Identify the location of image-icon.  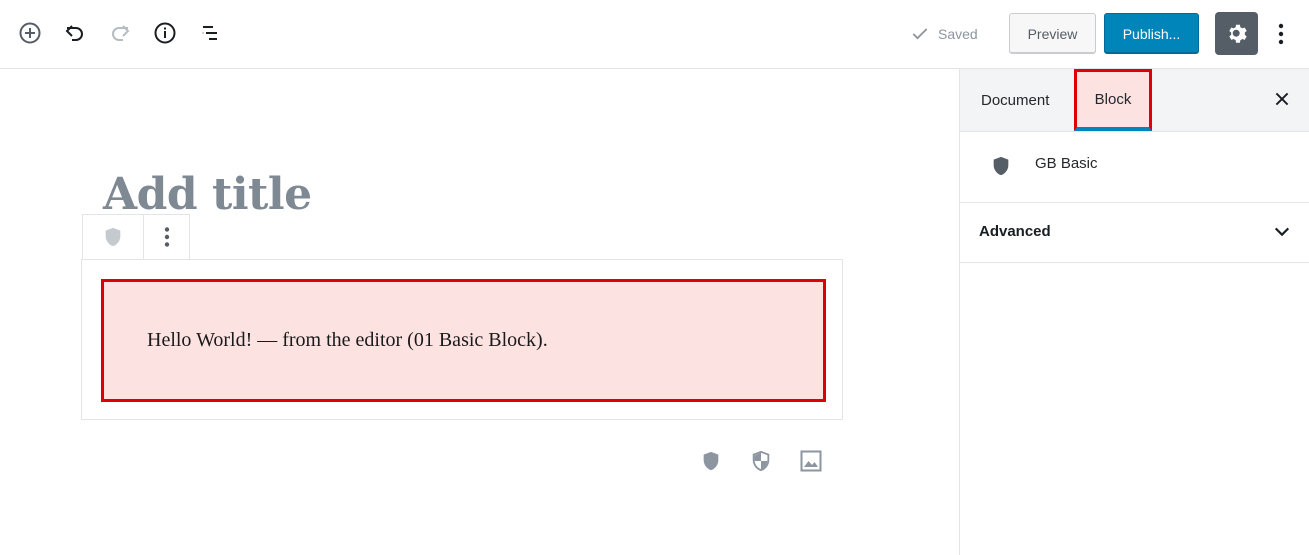
(811, 461).